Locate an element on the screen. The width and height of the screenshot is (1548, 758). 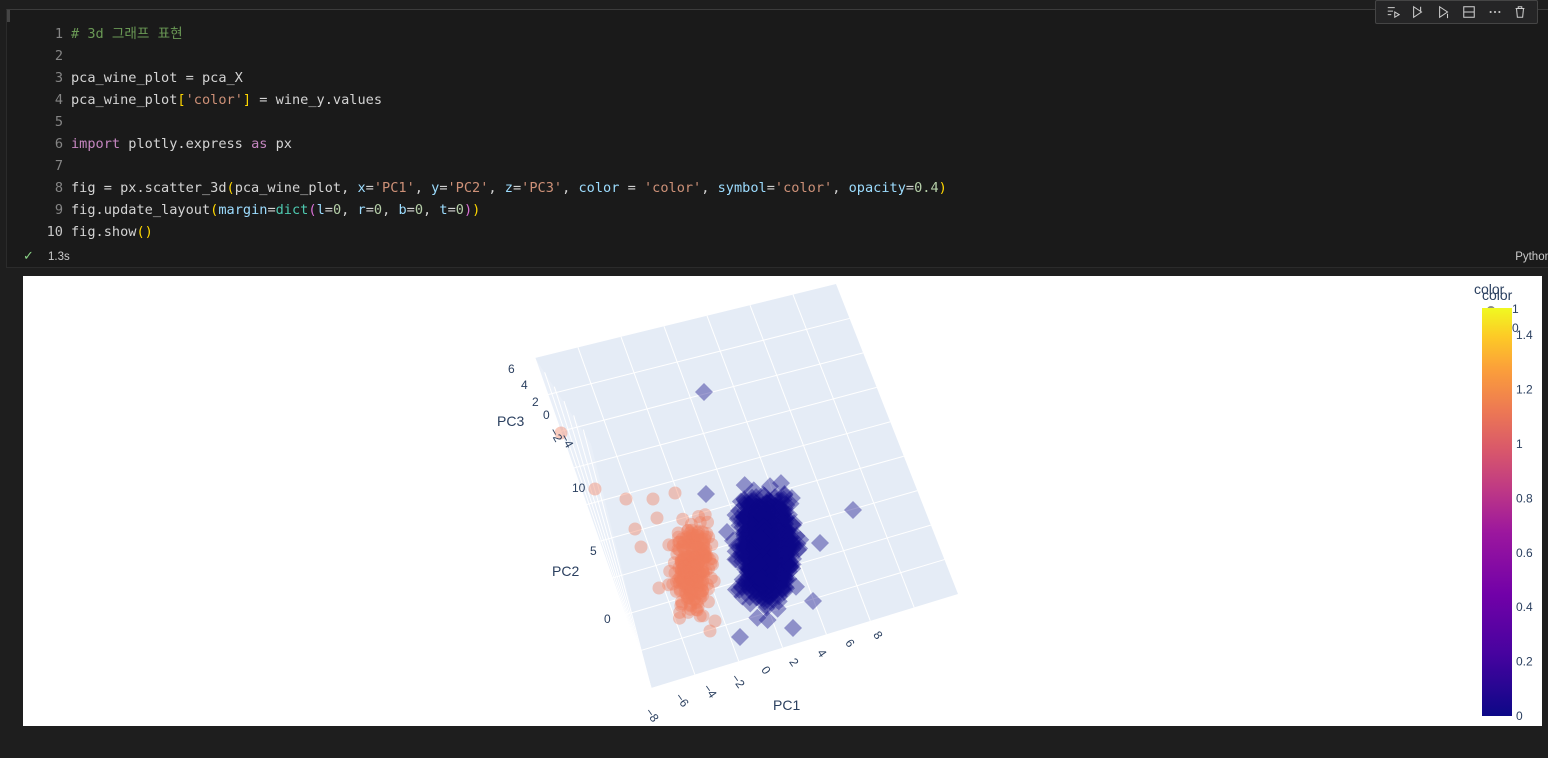
colorbar: color 0 0.2 0.4 0.6 0.8 1 1.2 1.4 is located at coordinates (1507, 505).